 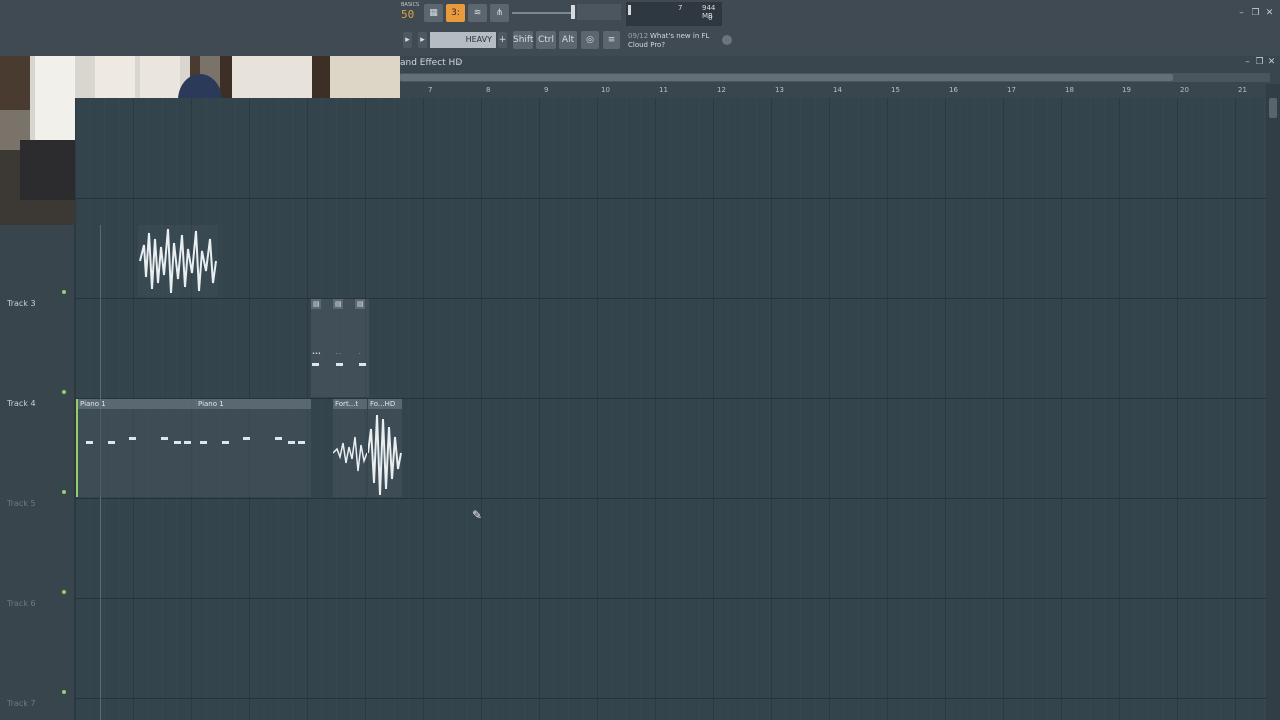 I want to click on track-4-indicator, so click(x=64, y=492).